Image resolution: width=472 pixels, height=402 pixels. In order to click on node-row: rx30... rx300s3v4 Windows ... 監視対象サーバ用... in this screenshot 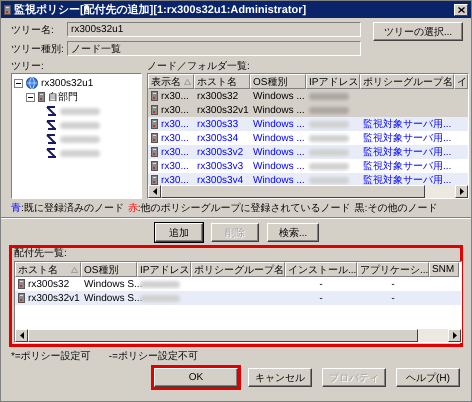, I will do `click(308, 179)`.